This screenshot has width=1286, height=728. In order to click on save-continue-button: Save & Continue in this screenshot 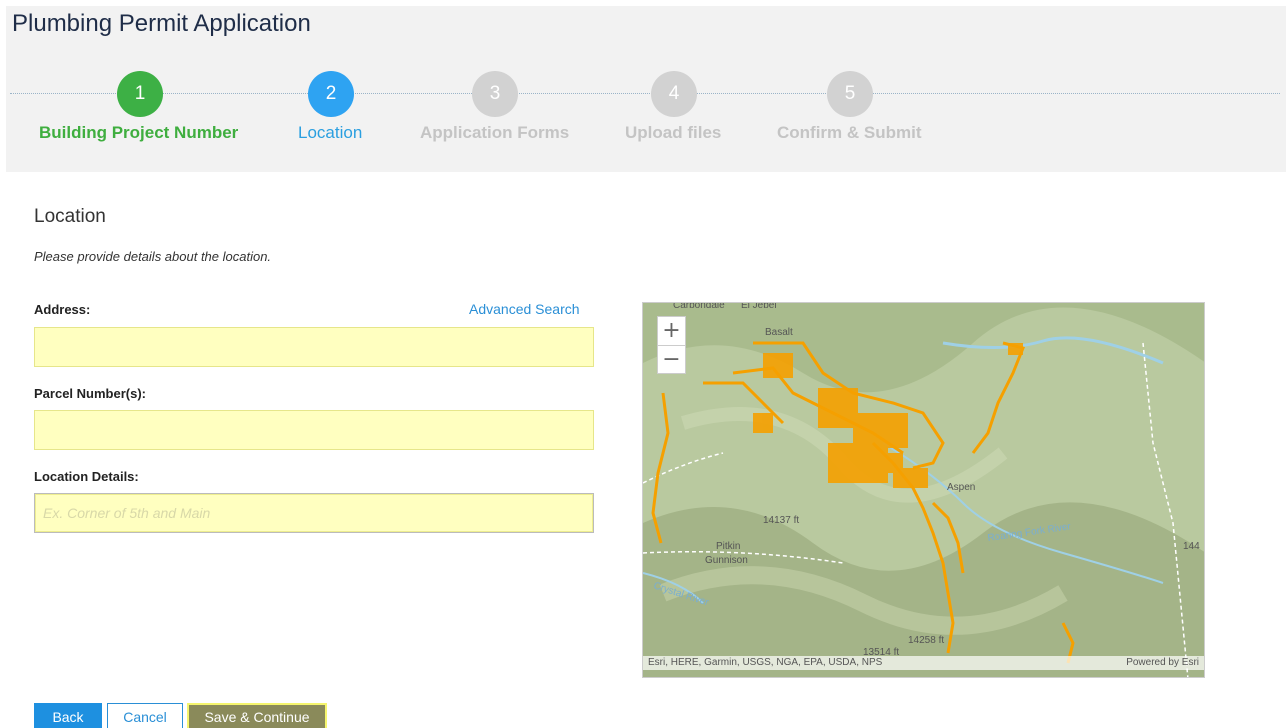, I will do `click(257, 715)`.